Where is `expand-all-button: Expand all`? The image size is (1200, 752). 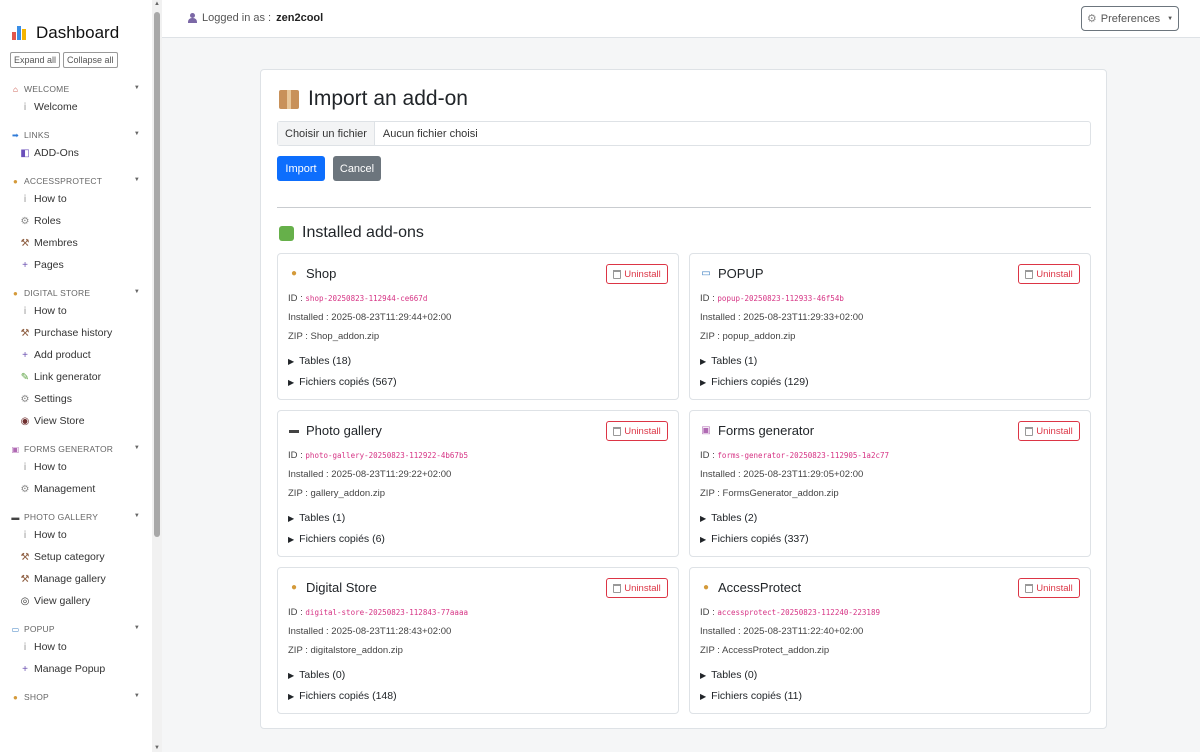 expand-all-button: Expand all is located at coordinates (35, 60).